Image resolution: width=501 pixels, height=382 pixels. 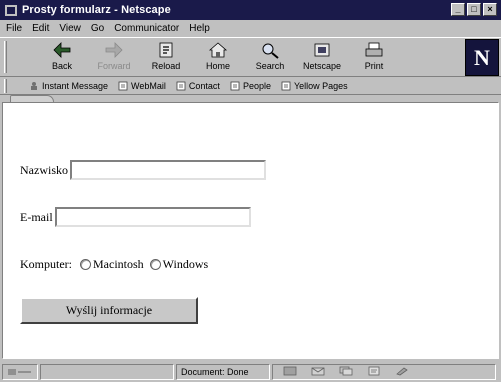 What do you see at coordinates (320, 85) in the screenshot?
I see `bookmark-label: Yellow Pages` at bounding box center [320, 85].